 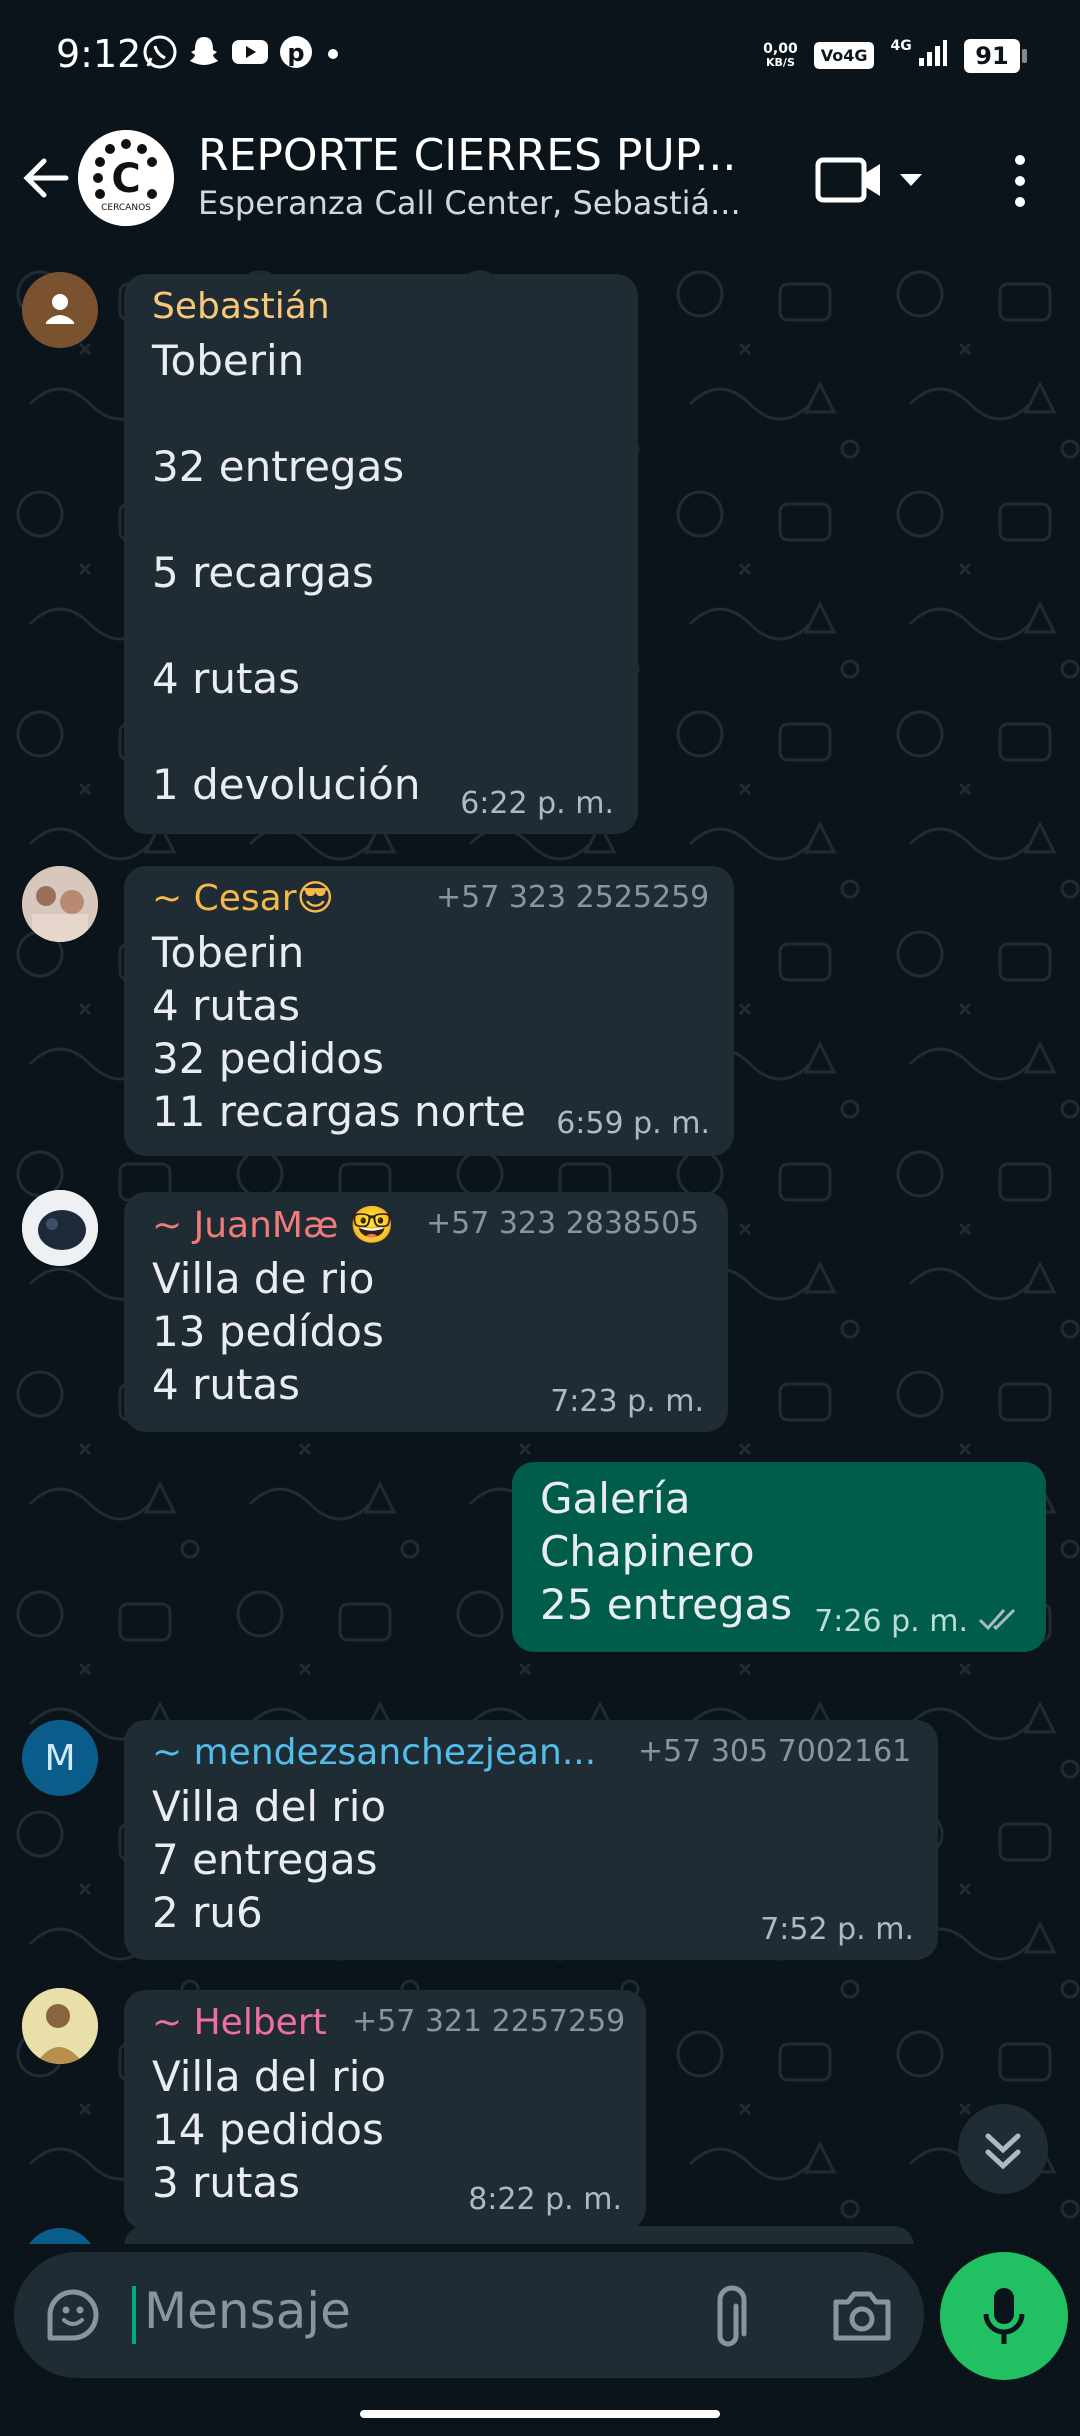 I want to click on sticker-emoji-button, so click(x=73, y=2315).